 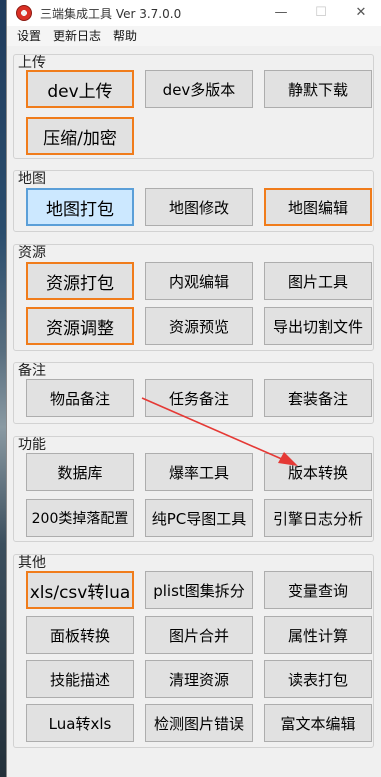 What do you see at coordinates (125, 36) in the screenshot?
I see `menu-help: 帮助` at bounding box center [125, 36].